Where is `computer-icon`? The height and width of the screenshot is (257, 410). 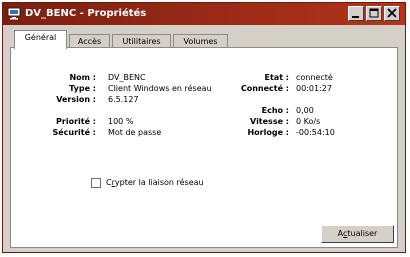 computer-icon is located at coordinates (14, 13).